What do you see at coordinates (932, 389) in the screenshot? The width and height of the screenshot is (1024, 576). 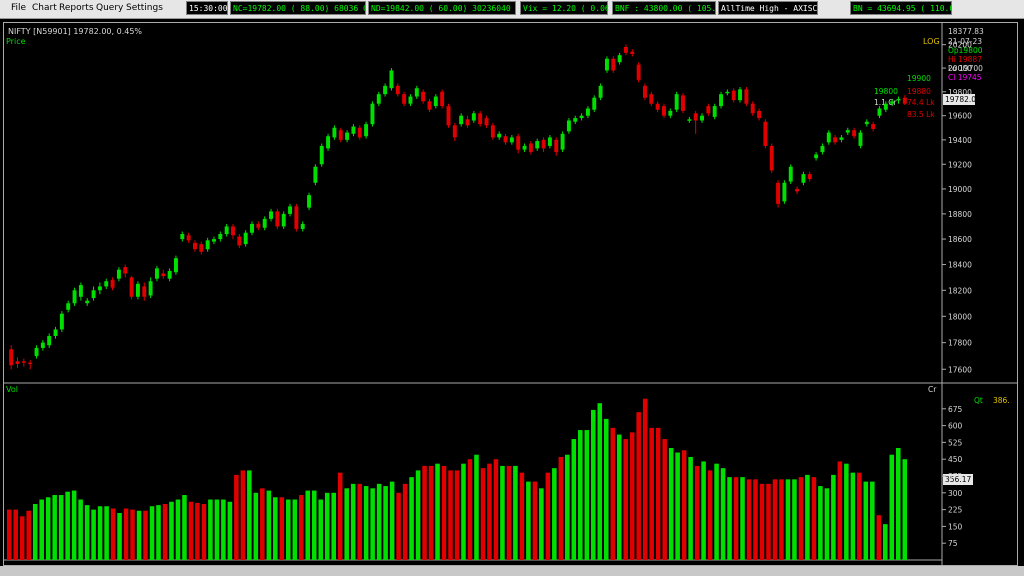 I see `volume-unit: Cr` at bounding box center [932, 389].